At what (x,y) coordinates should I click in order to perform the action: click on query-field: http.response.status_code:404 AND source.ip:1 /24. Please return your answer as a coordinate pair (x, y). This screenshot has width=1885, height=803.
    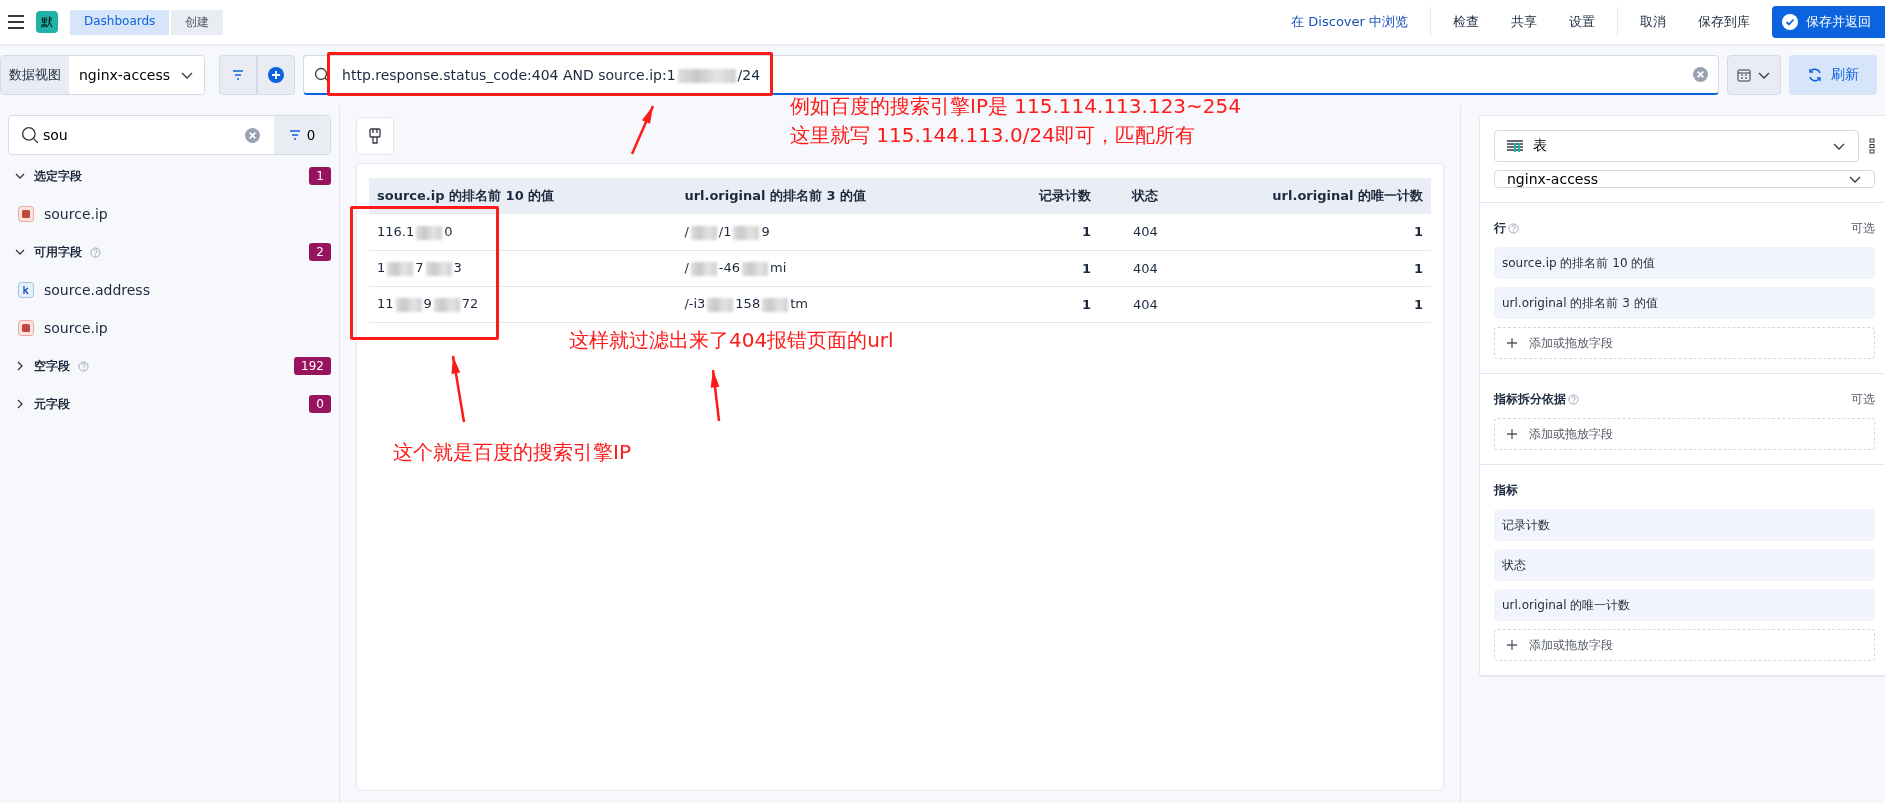
    Looking at the image, I should click on (1011, 75).